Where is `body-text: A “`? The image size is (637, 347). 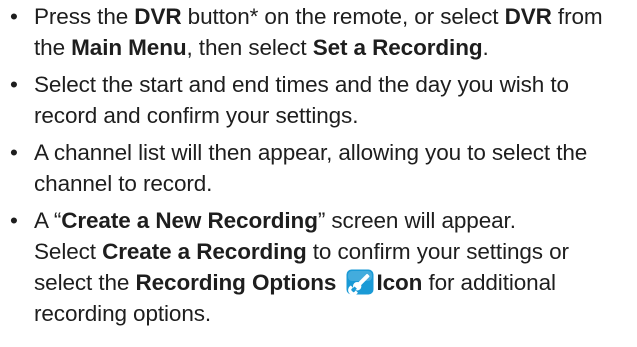 body-text: A “ is located at coordinates (48, 220).